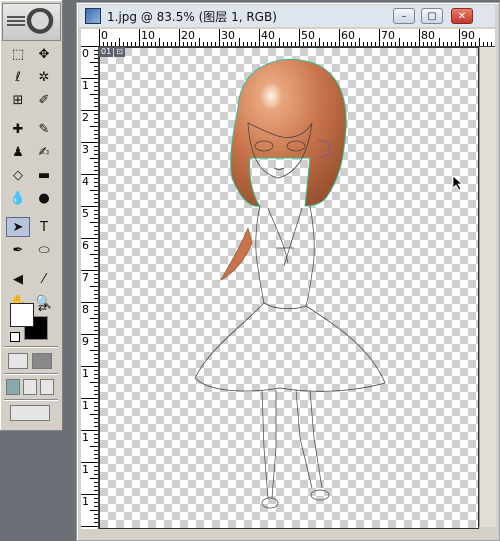 Image resolution: width=500 pixels, height=541 pixels. What do you see at coordinates (18, 54) in the screenshot?
I see `marquee-tool: ⬚` at bounding box center [18, 54].